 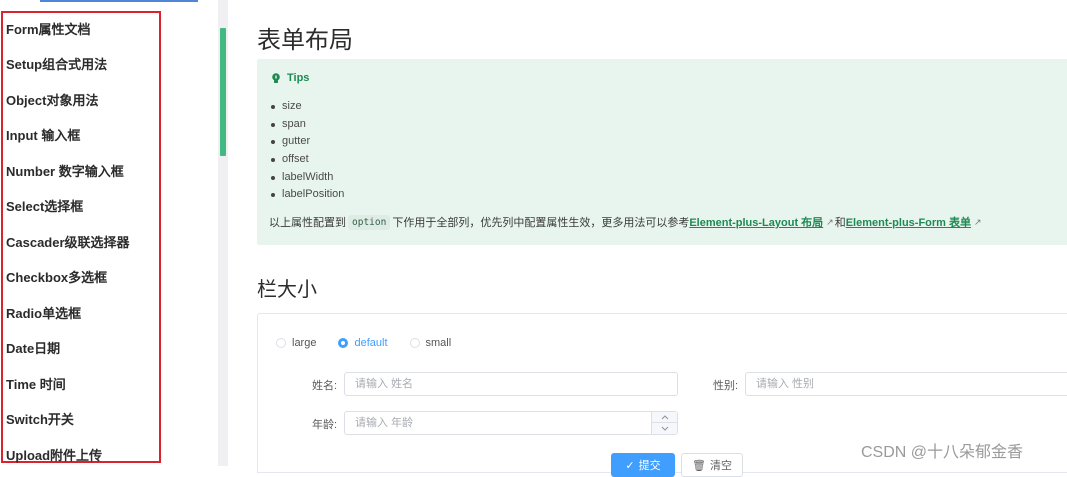 I want to click on sidebar-item-object: Object对象用法, so click(x=52, y=99).